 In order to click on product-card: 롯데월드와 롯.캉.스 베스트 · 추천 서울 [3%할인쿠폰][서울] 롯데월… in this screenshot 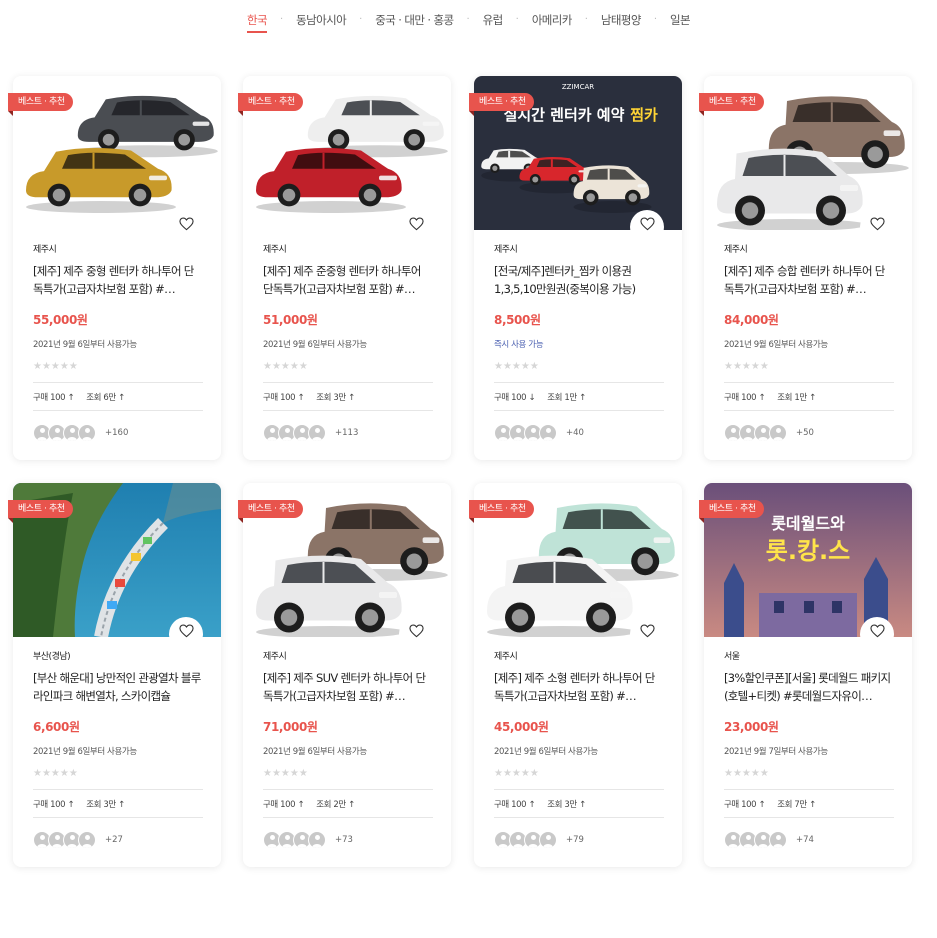, I will do `click(805, 675)`.